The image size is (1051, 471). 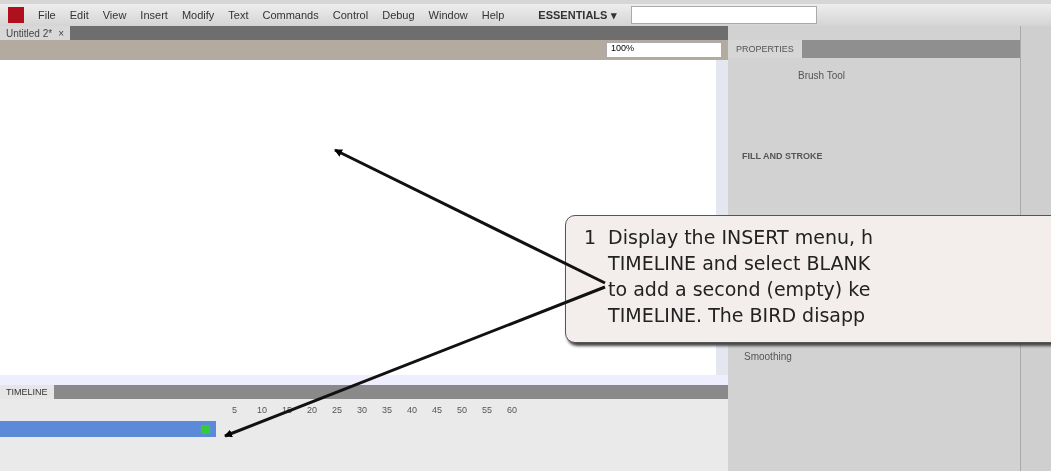 What do you see at coordinates (337, 410) in the screenshot?
I see `frame-number: 25` at bounding box center [337, 410].